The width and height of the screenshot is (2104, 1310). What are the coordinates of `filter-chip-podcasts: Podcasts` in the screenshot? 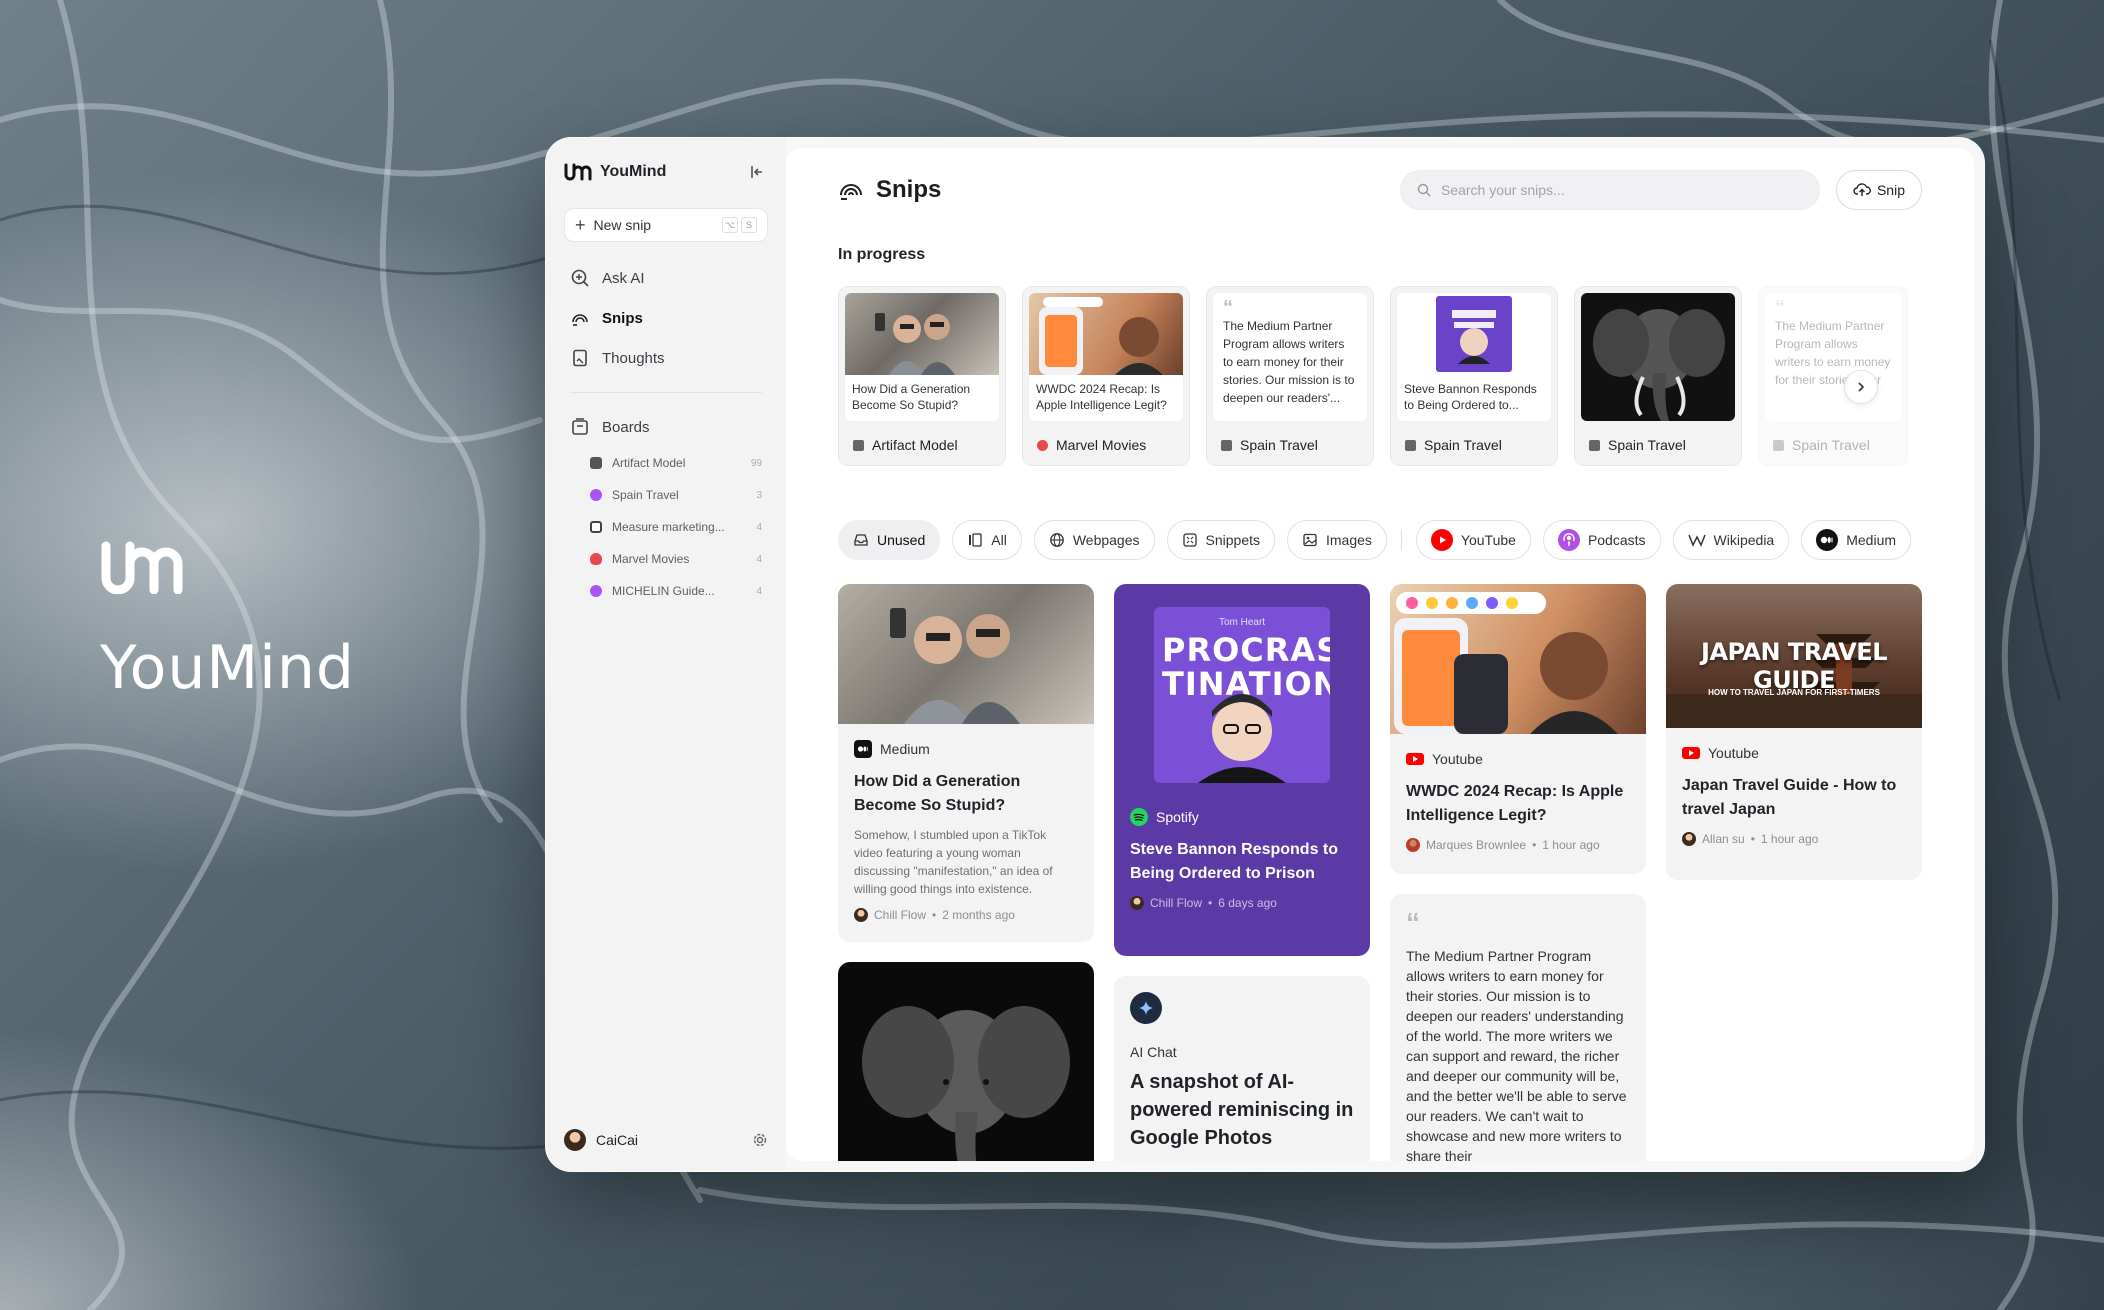 It's located at (1601, 540).